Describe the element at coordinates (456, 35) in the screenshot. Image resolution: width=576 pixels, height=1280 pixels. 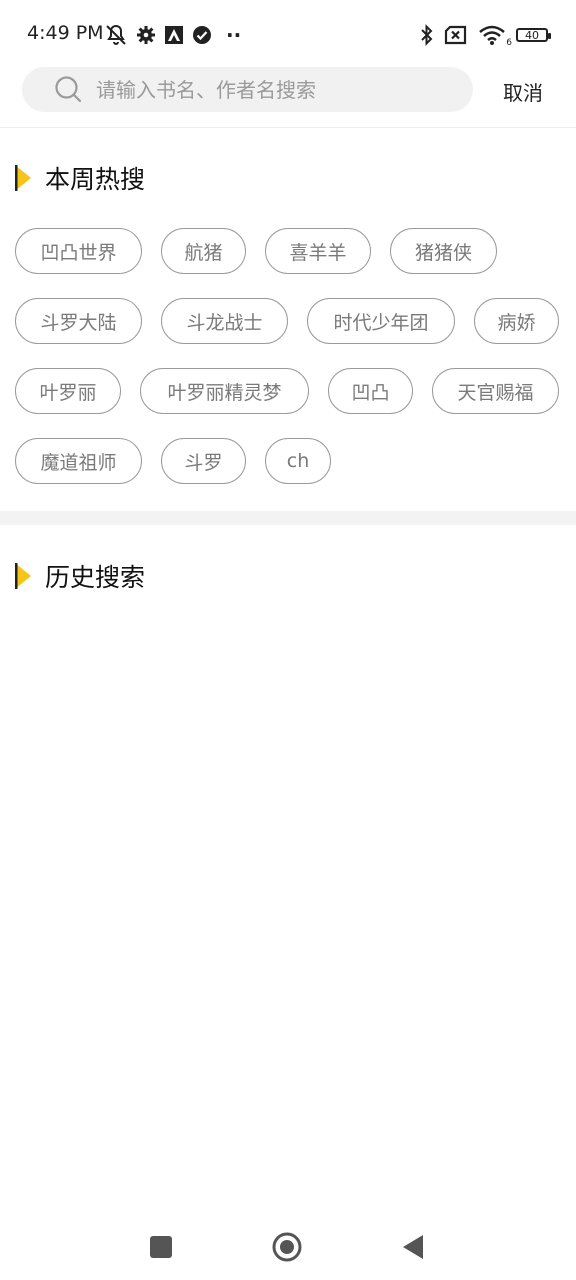
I see `no-sim-icon` at that location.